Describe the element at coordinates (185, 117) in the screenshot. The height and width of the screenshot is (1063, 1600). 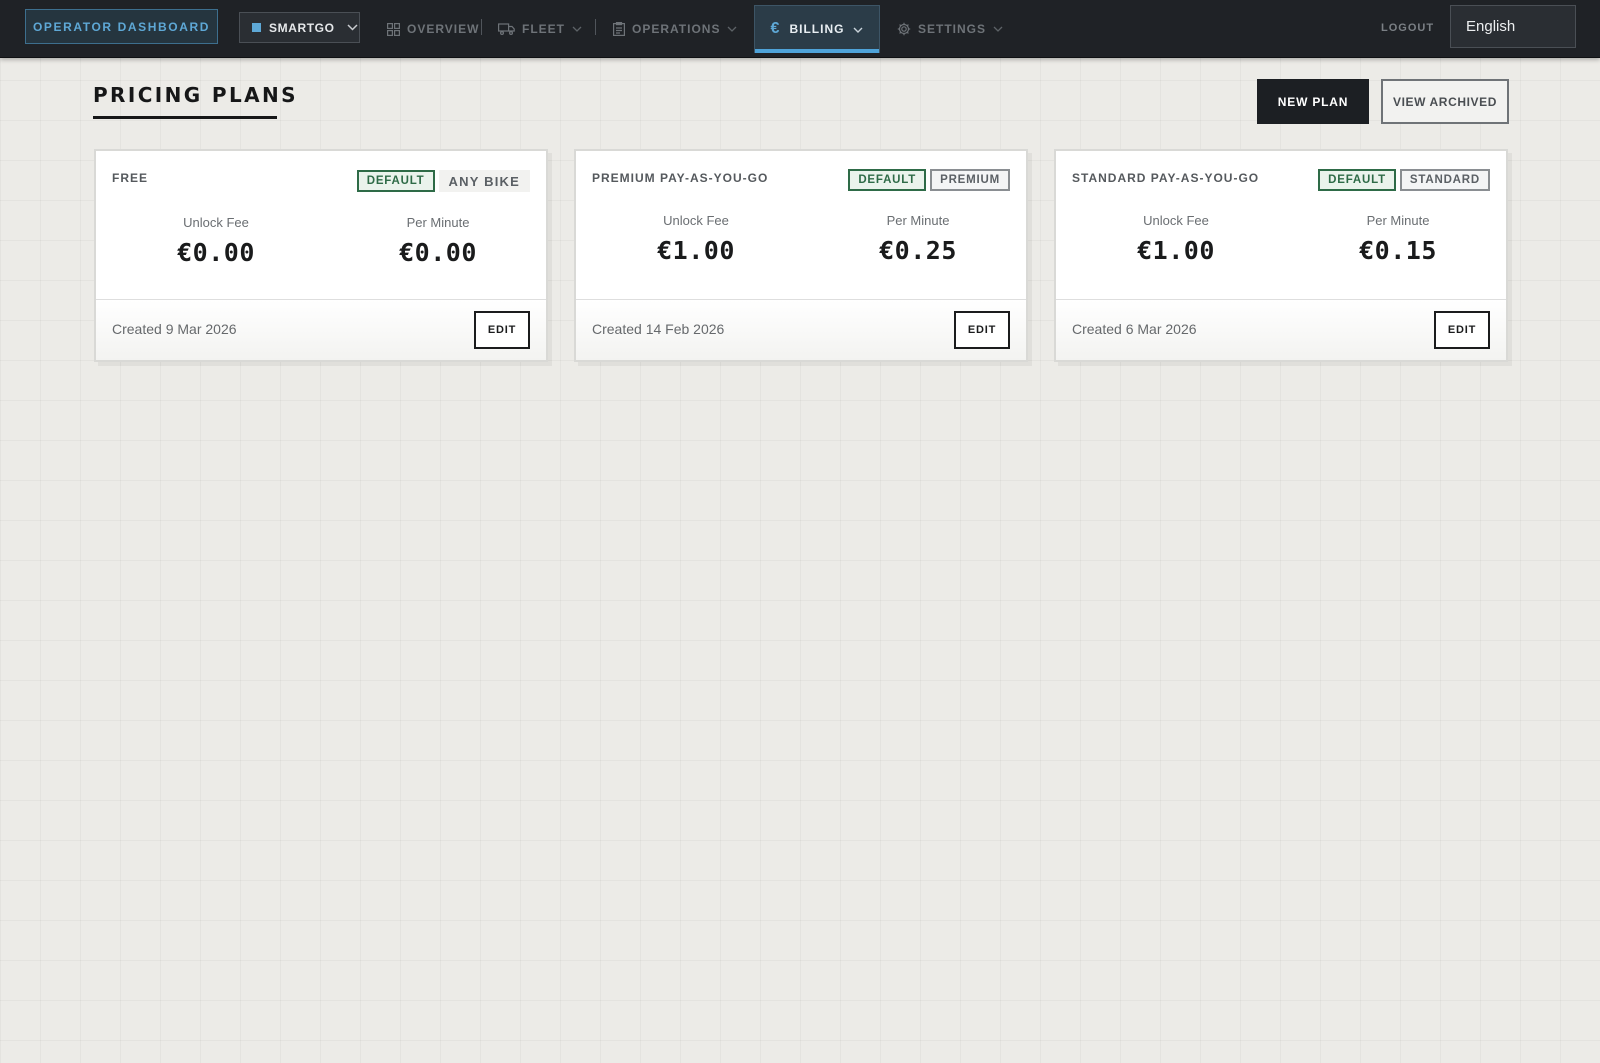
I see `title-underline` at that location.